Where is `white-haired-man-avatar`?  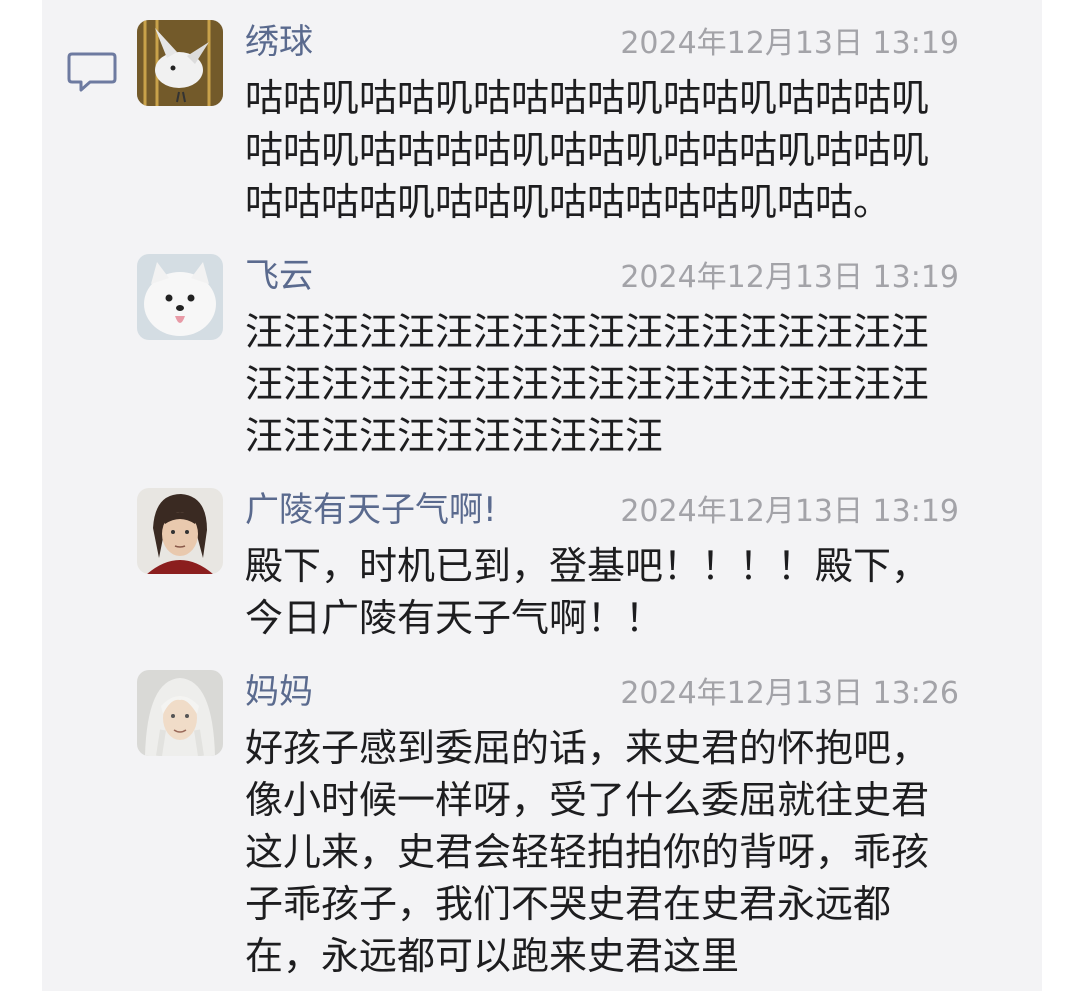 white-haired-man-avatar is located at coordinates (180, 713).